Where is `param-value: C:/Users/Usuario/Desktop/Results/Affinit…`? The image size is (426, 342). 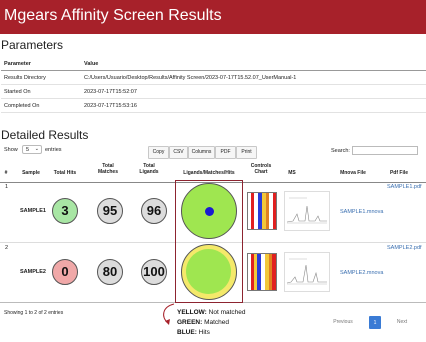
param-value: C:/Users/Usuario/Desktop/Results/Affinit… is located at coordinates (253, 77).